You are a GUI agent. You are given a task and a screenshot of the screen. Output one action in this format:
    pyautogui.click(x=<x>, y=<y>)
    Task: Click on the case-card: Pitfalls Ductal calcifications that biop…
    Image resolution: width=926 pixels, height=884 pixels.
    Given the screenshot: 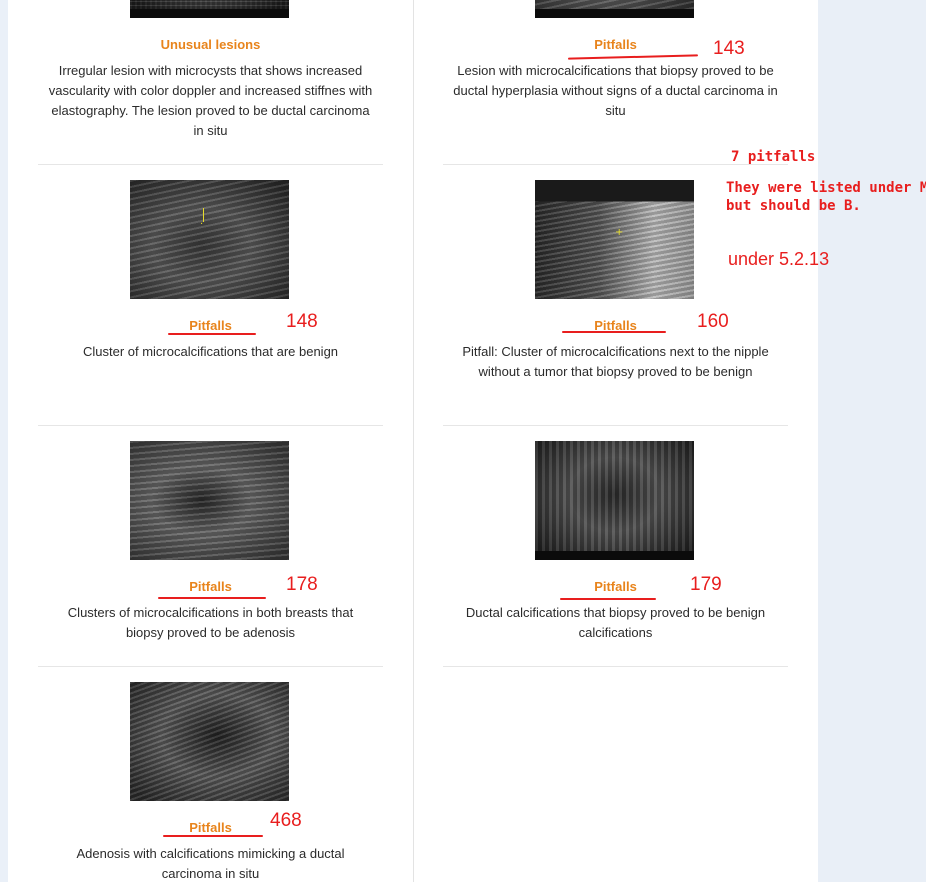 What is the action you would take?
    pyautogui.click(x=615, y=546)
    